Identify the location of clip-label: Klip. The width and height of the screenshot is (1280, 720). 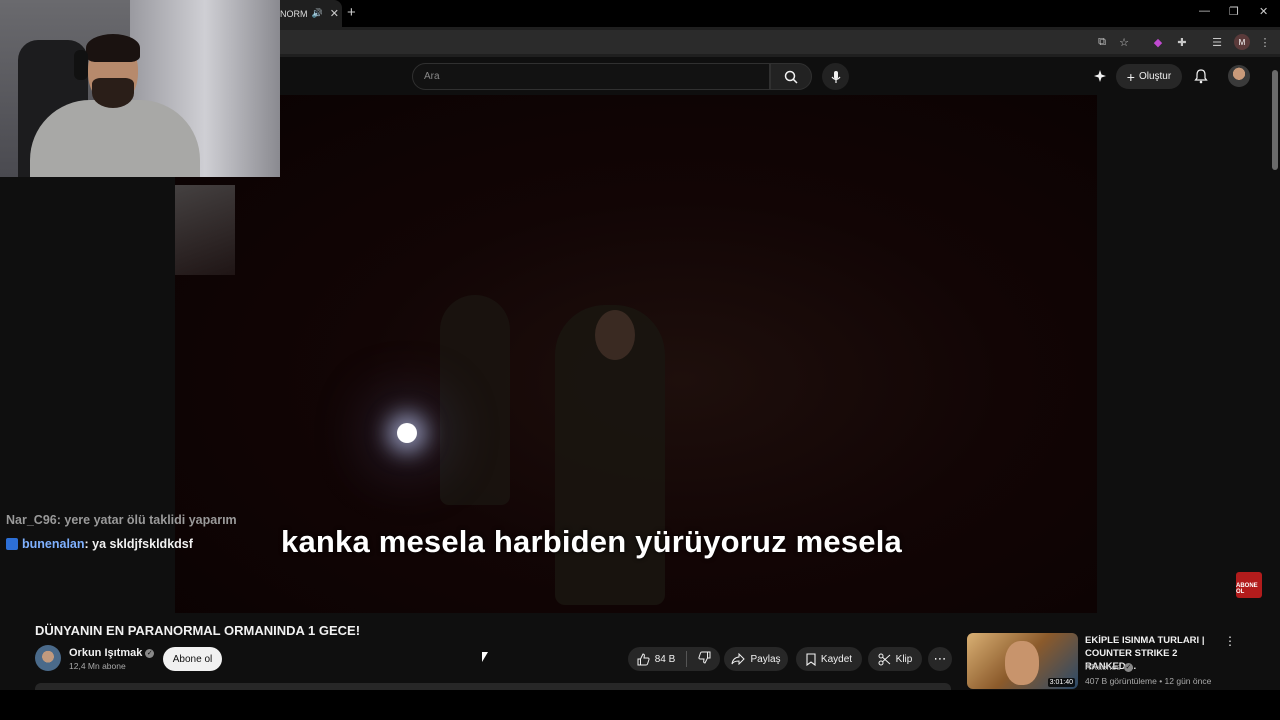
(904, 659).